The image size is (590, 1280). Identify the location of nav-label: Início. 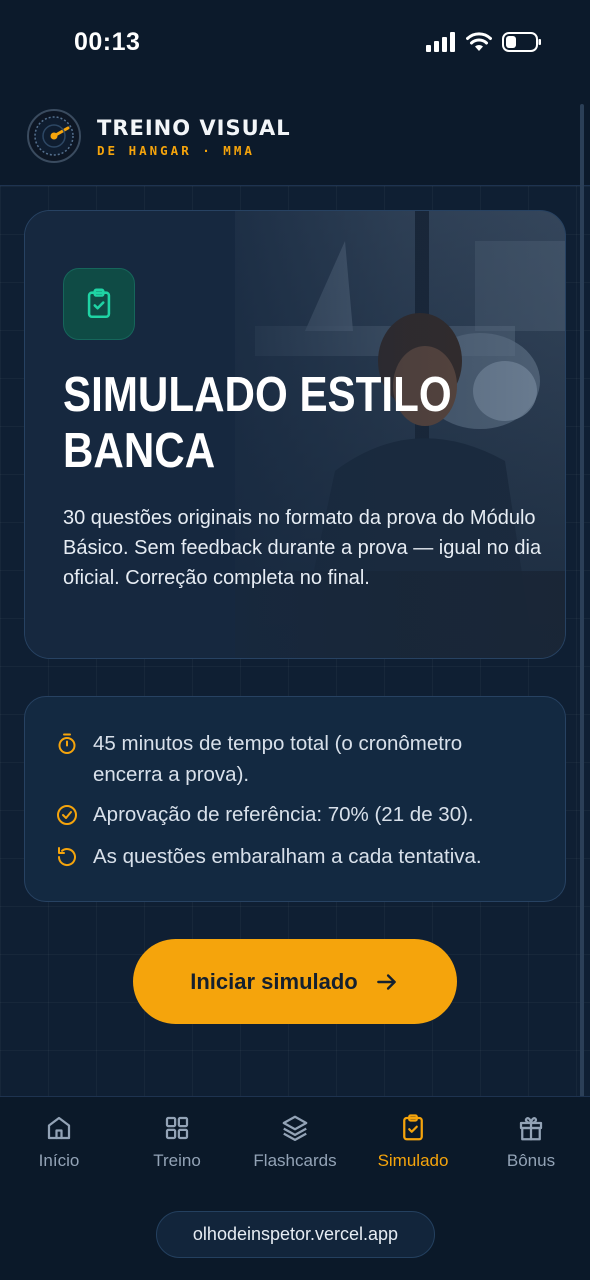
(59, 1160).